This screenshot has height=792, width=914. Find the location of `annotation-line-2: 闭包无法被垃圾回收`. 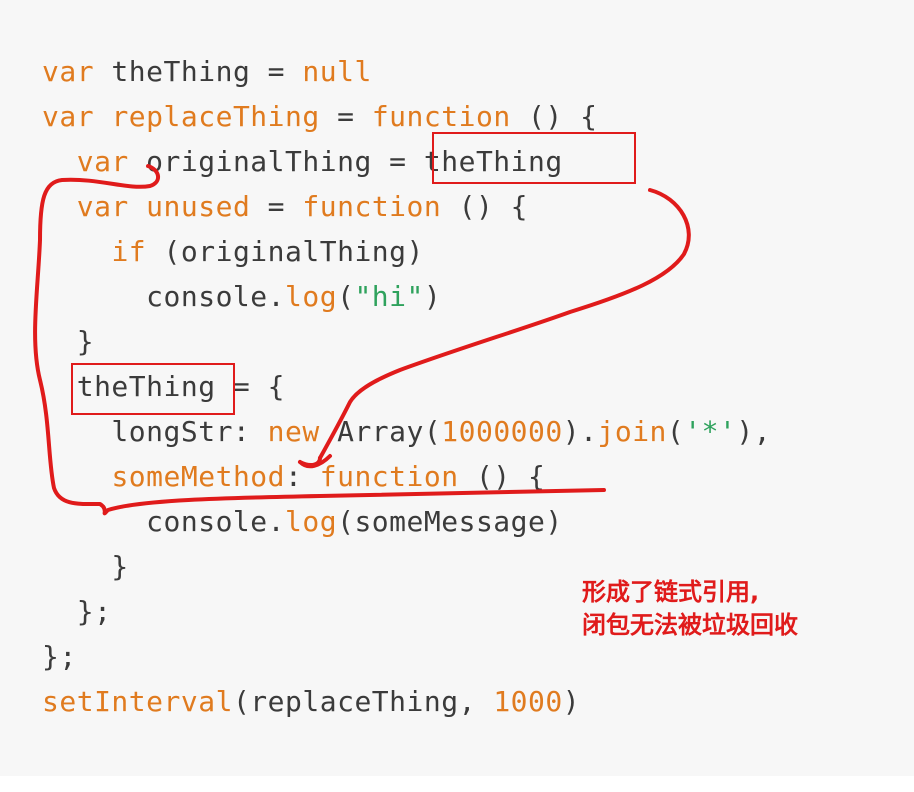

annotation-line-2: 闭包无法被垃圾回收 is located at coordinates (690, 625).